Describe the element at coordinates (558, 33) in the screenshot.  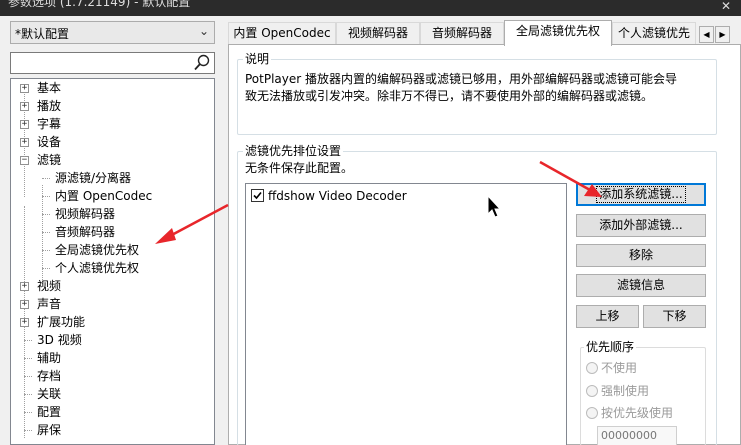
I see `tab-global-filter-priority: 全局滤镜优先权` at that location.